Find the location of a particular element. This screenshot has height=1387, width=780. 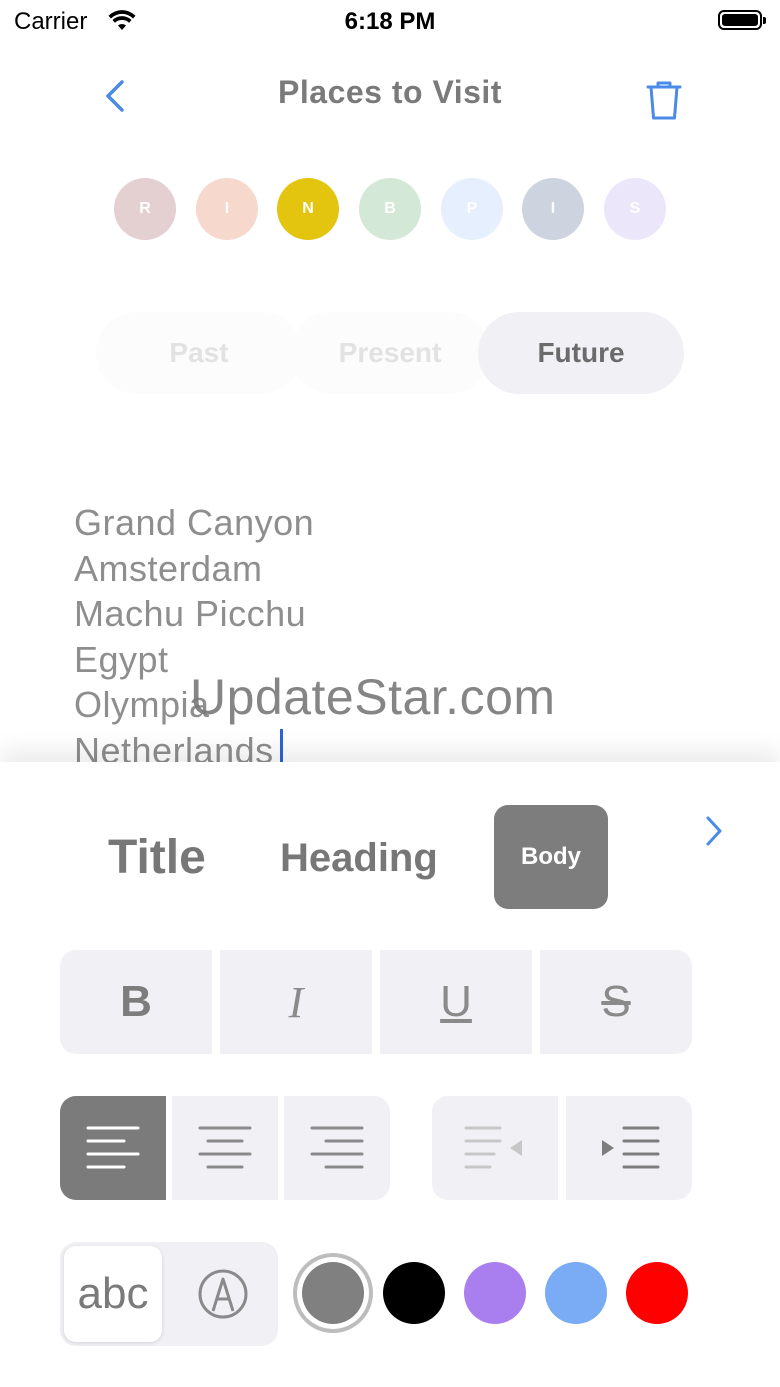

pencil-tip-icon is located at coordinates (223, 1294).